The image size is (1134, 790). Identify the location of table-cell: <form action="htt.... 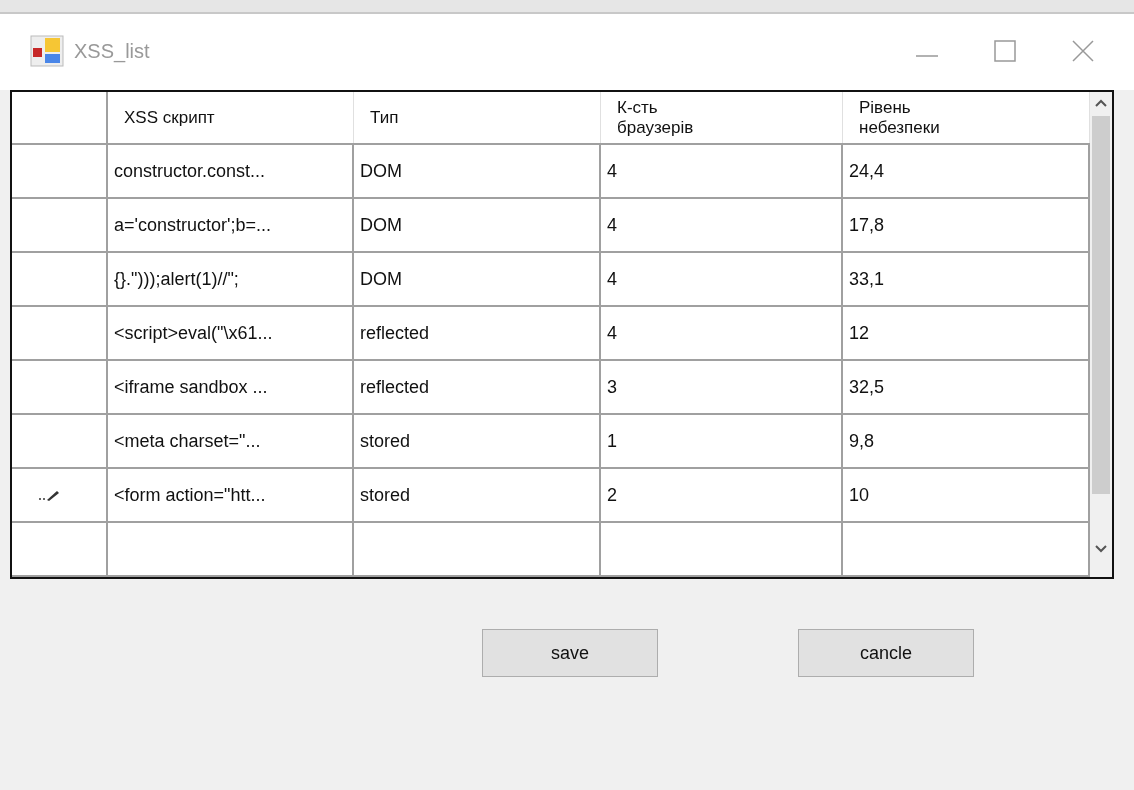
(231, 495).